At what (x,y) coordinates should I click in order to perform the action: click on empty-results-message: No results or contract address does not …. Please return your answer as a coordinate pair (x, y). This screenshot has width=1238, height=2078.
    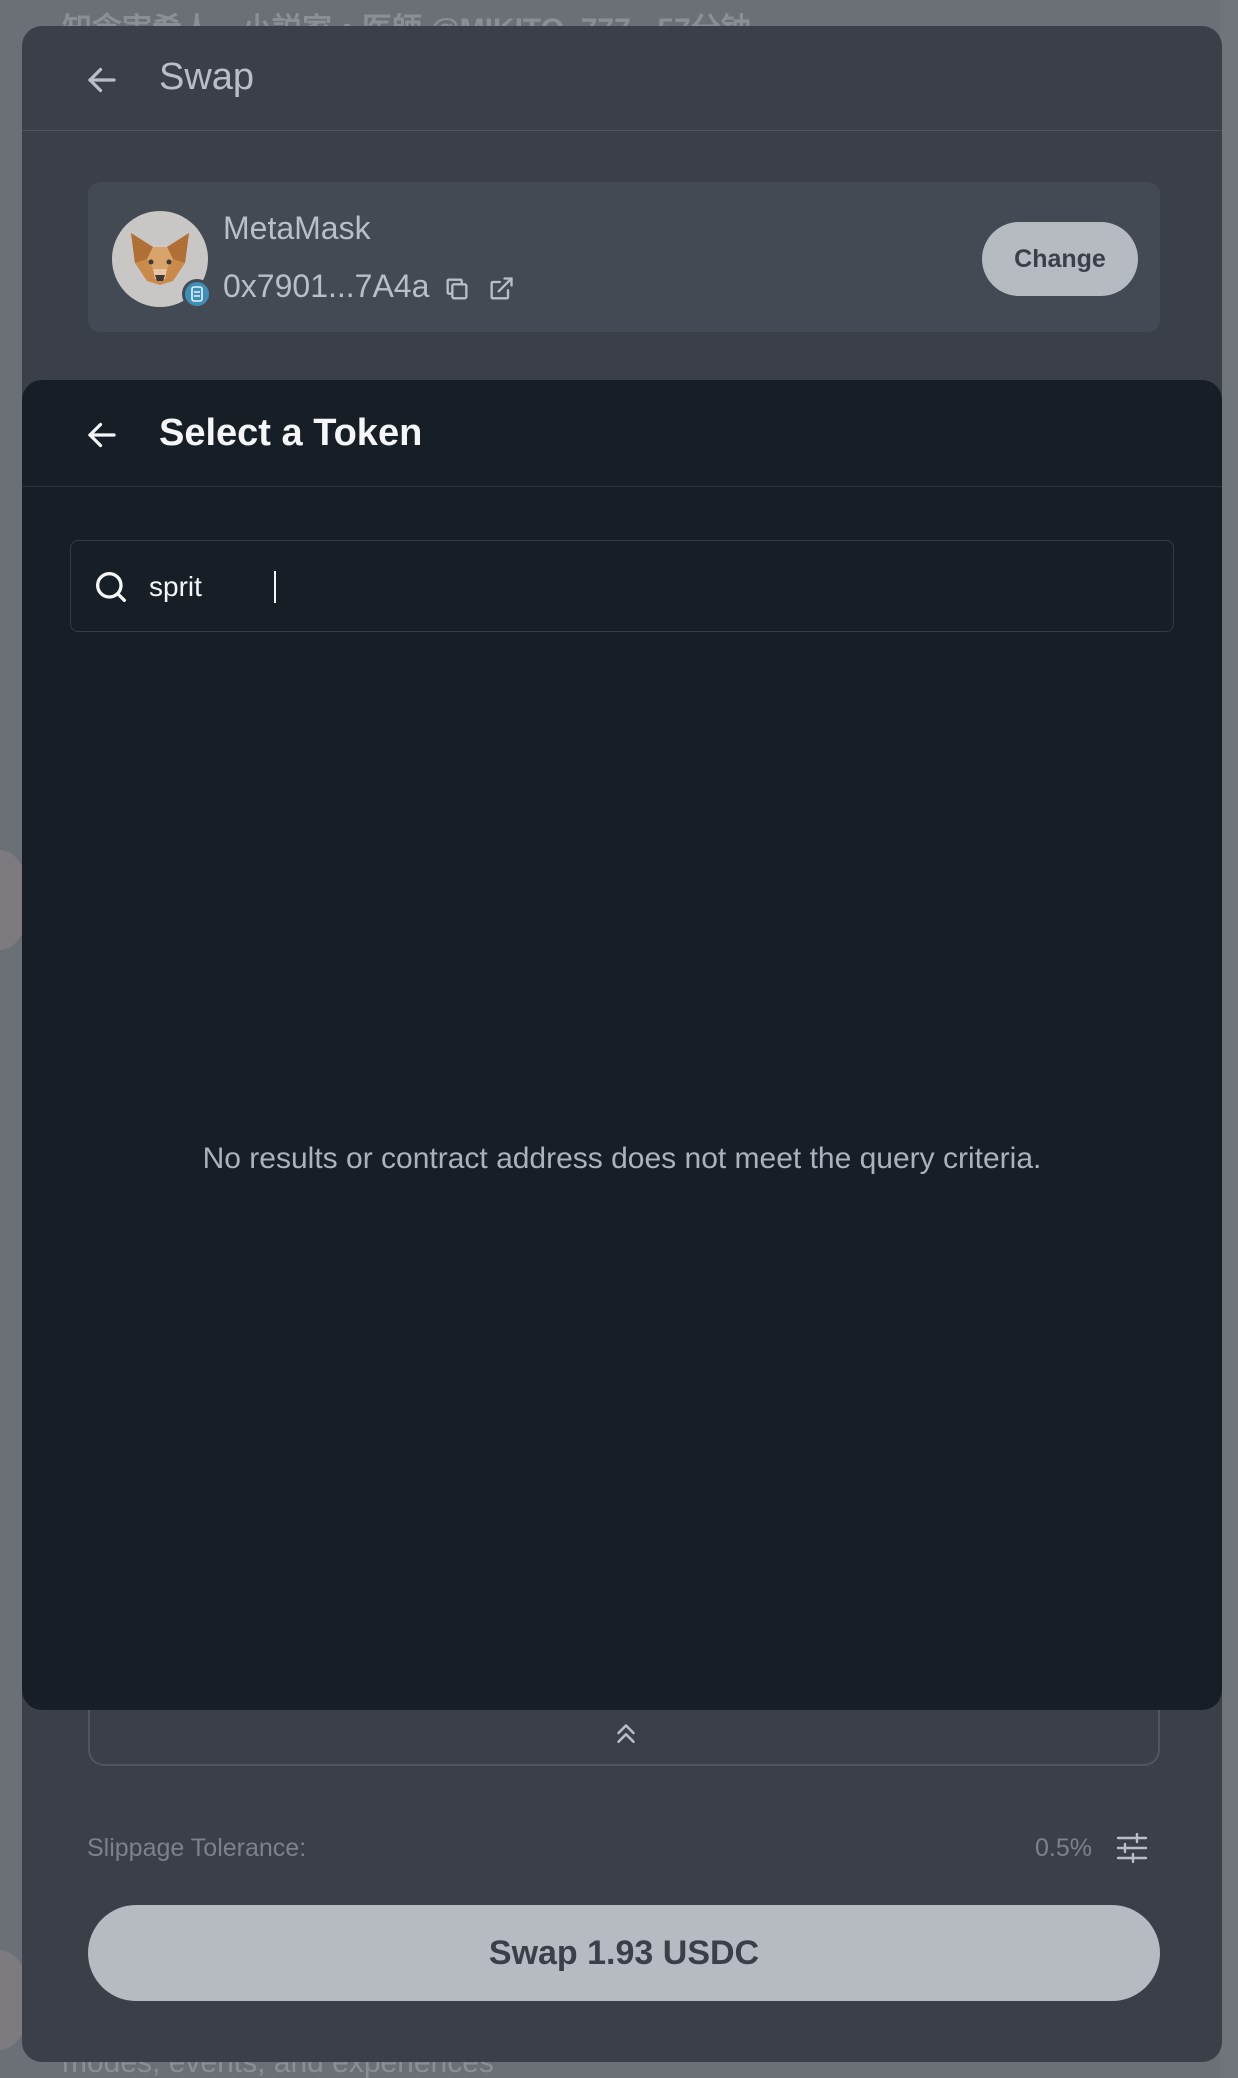
    Looking at the image, I should click on (622, 1158).